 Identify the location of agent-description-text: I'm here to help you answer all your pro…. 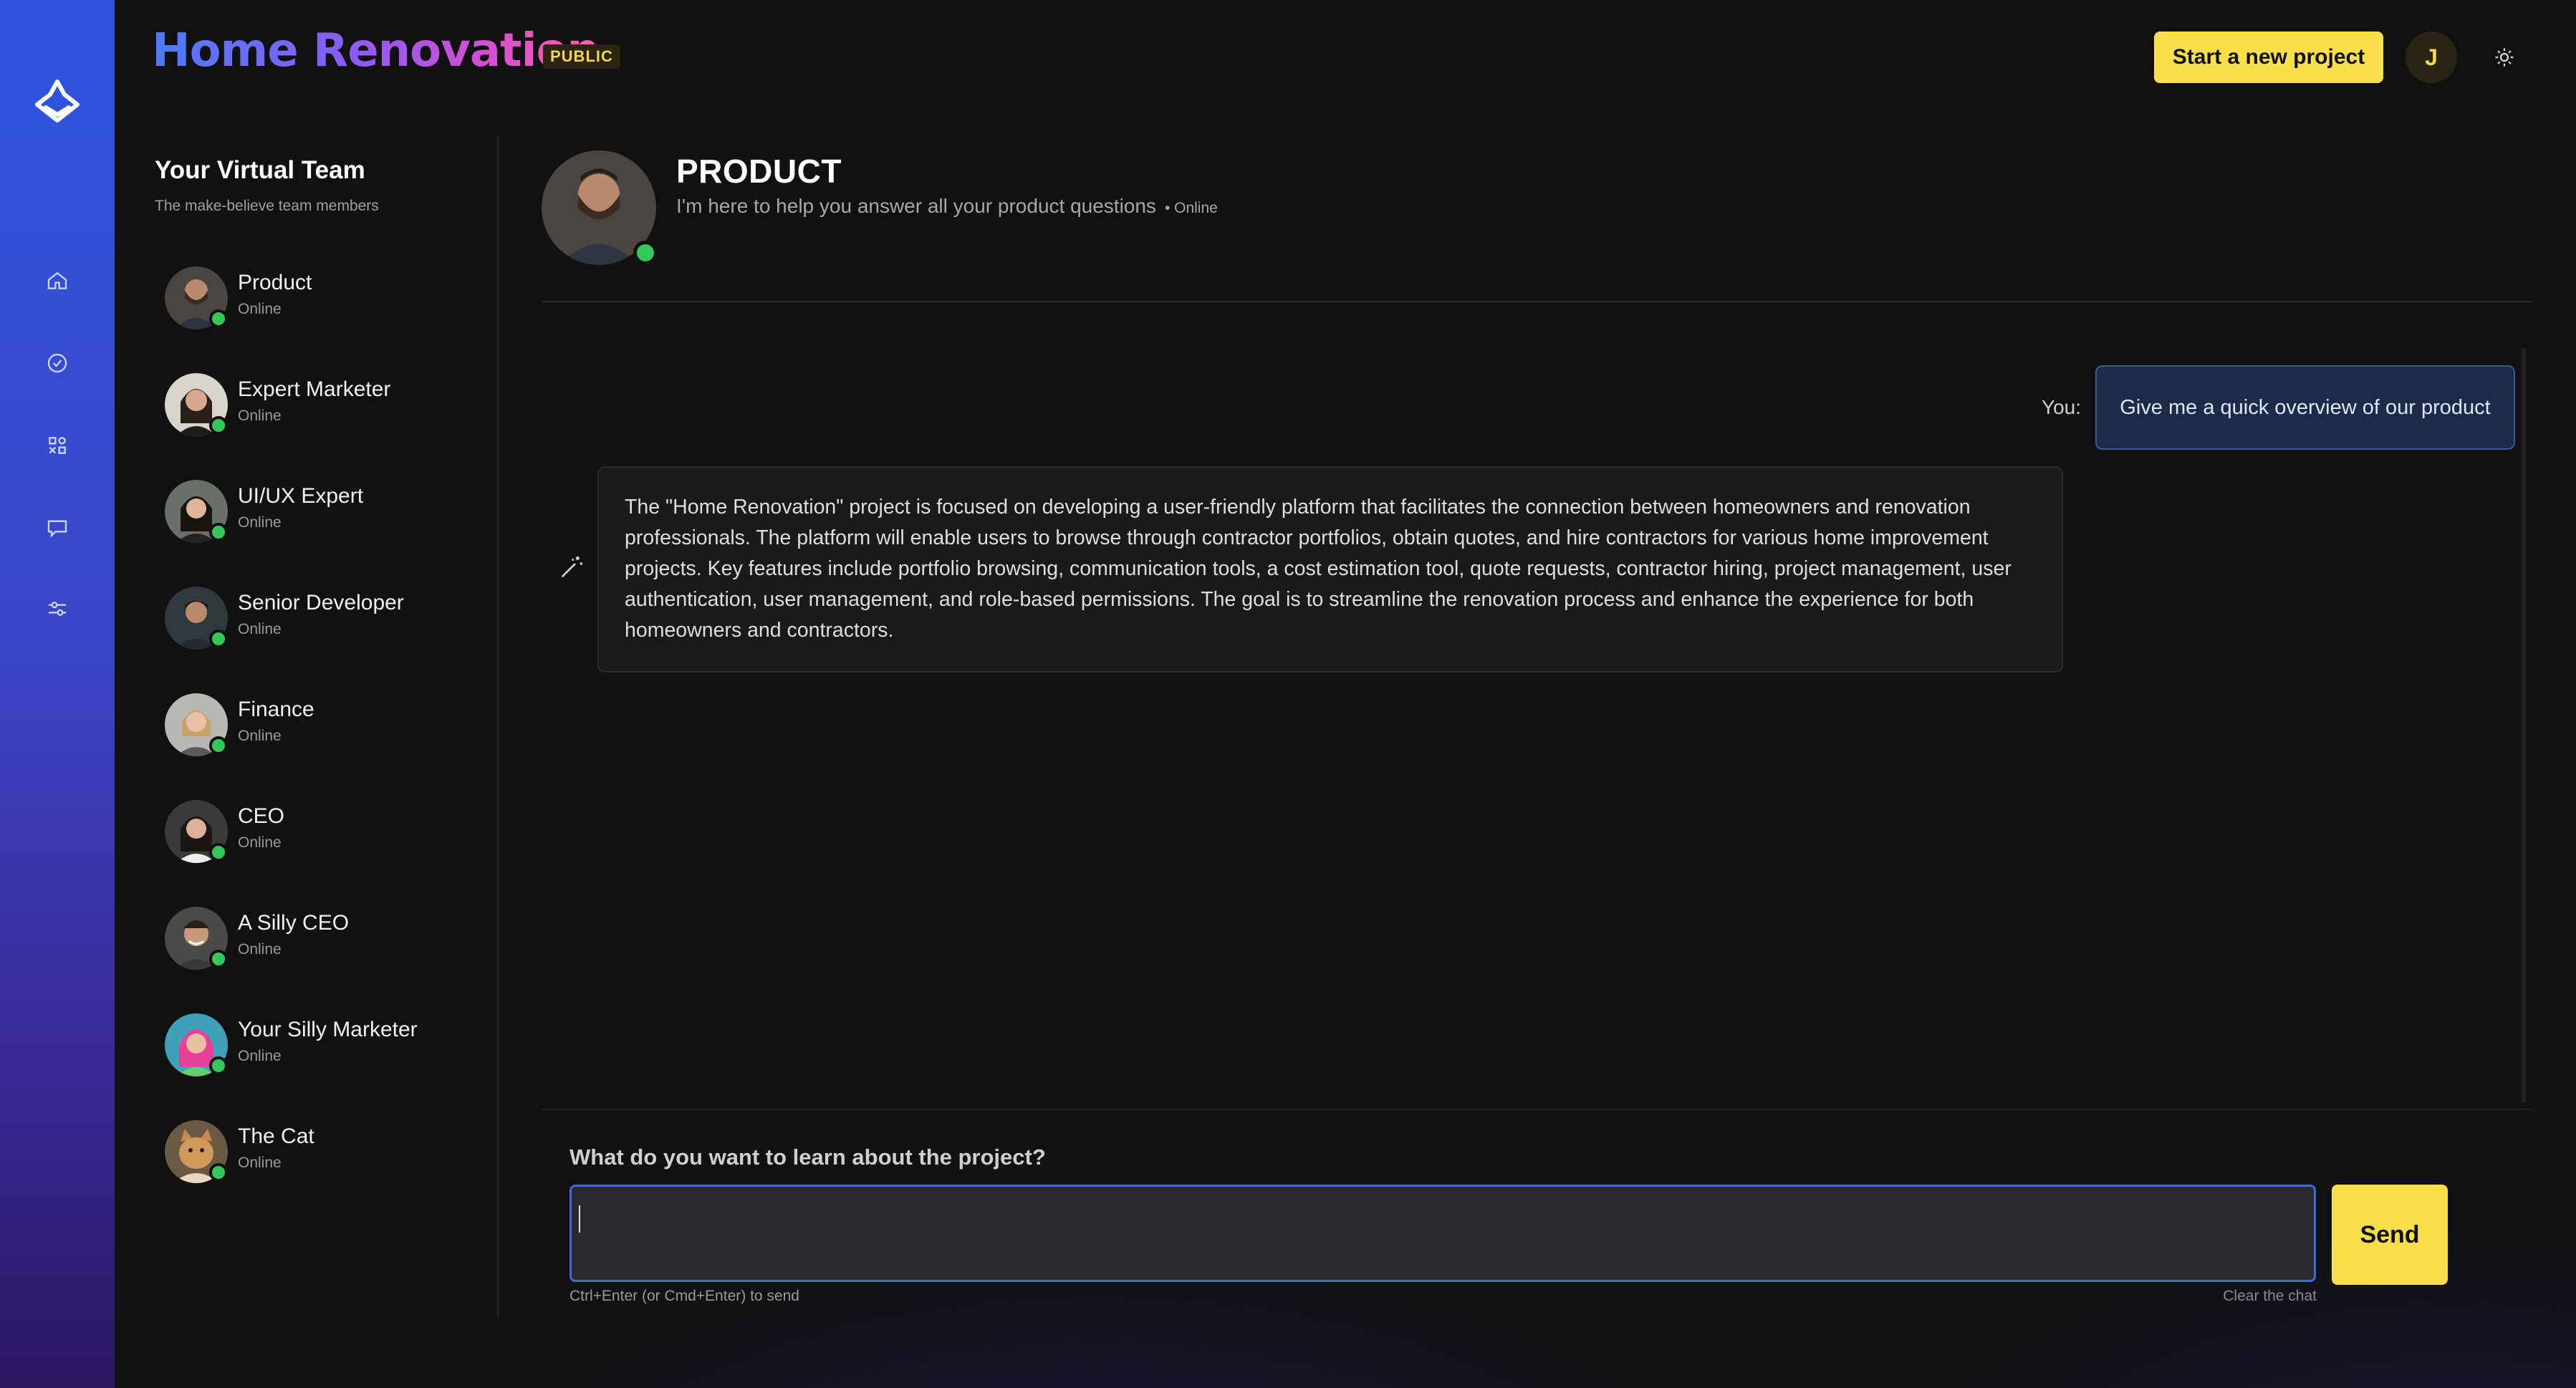
(916, 206).